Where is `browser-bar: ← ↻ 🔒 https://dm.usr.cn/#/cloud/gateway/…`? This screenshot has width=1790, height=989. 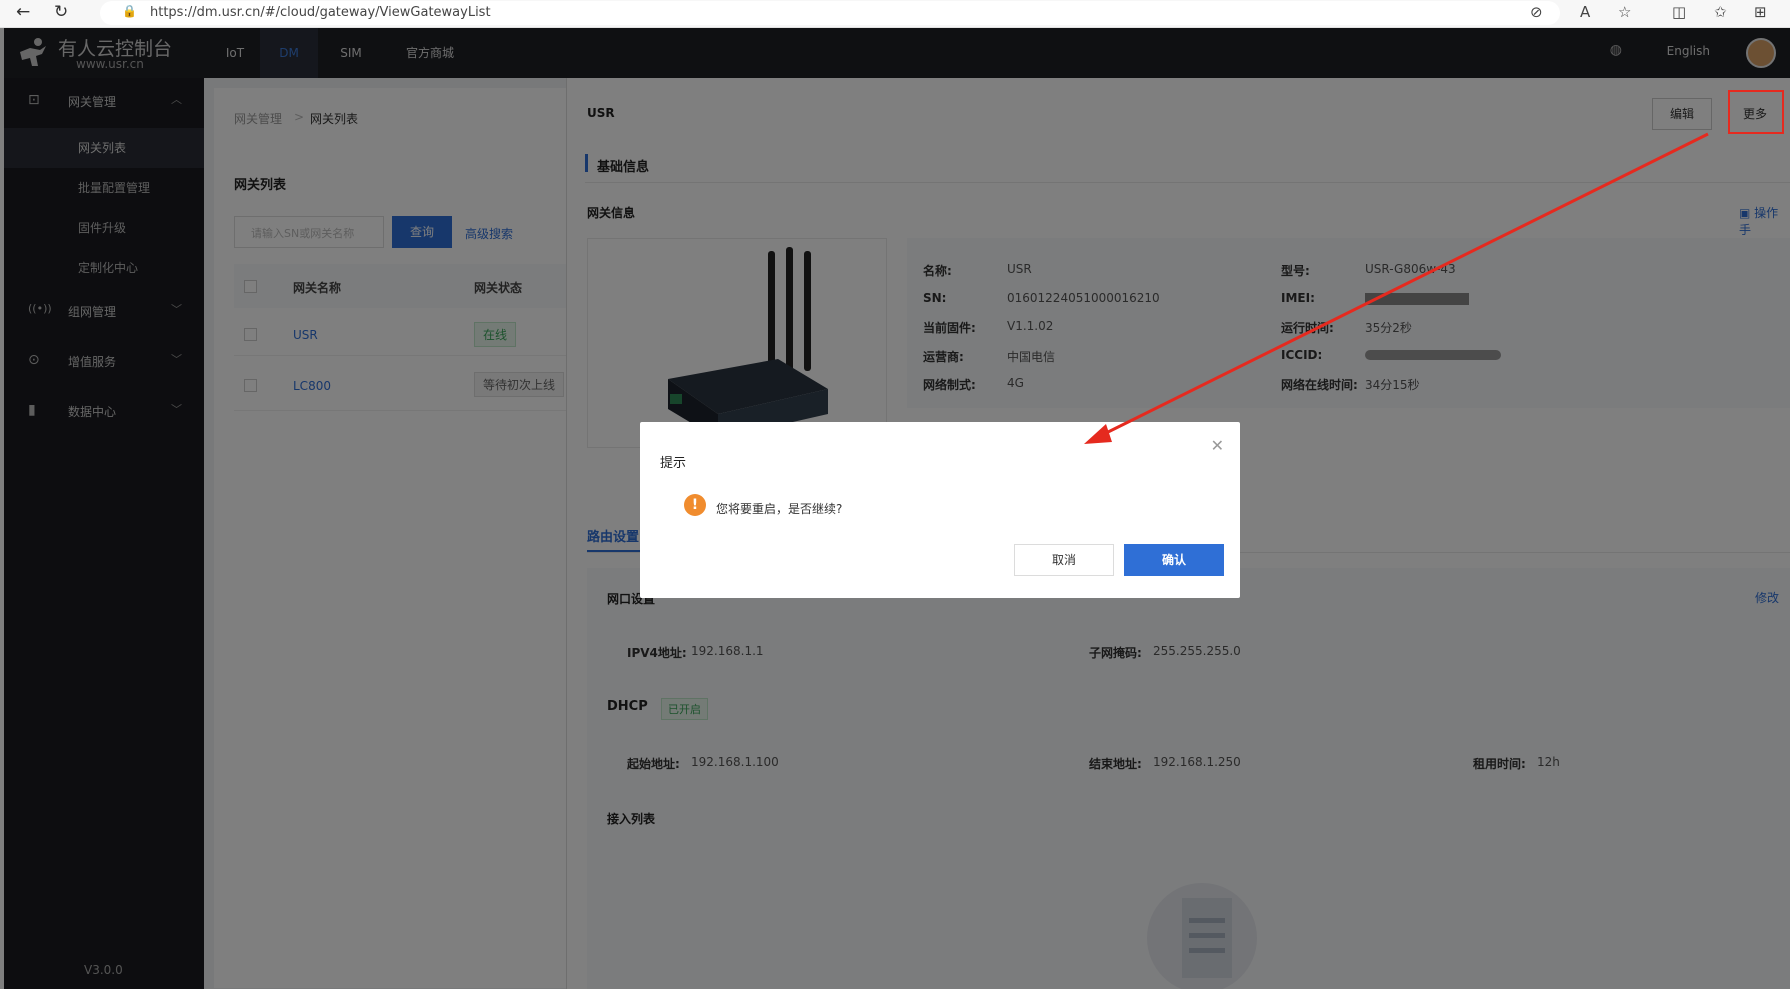
browser-bar: ← ↻ 🔒 https://dm.usr.cn/#/cloud/gateway/… is located at coordinates (895, 14).